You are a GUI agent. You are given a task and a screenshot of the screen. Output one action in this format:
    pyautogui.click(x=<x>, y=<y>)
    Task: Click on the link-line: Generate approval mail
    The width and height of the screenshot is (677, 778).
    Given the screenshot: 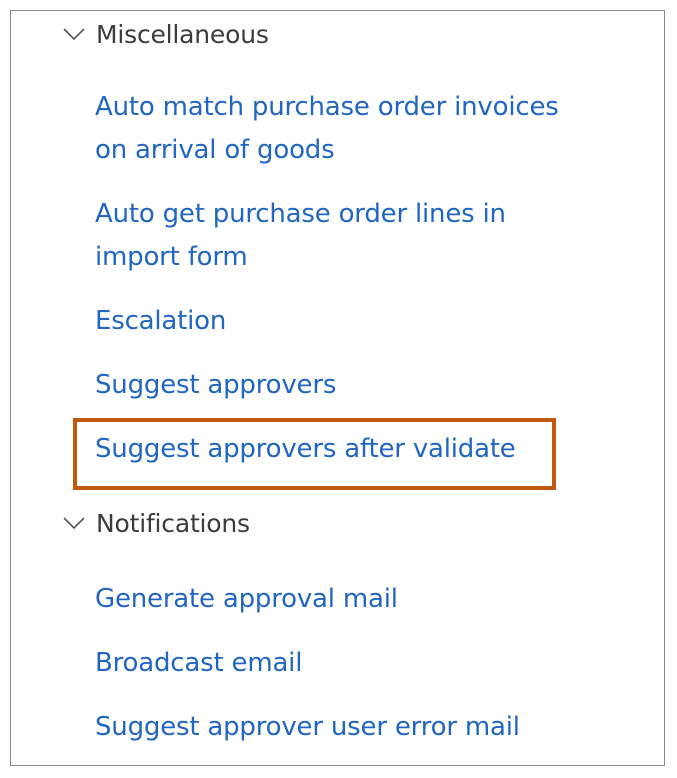 What is the action you would take?
    pyautogui.click(x=246, y=599)
    